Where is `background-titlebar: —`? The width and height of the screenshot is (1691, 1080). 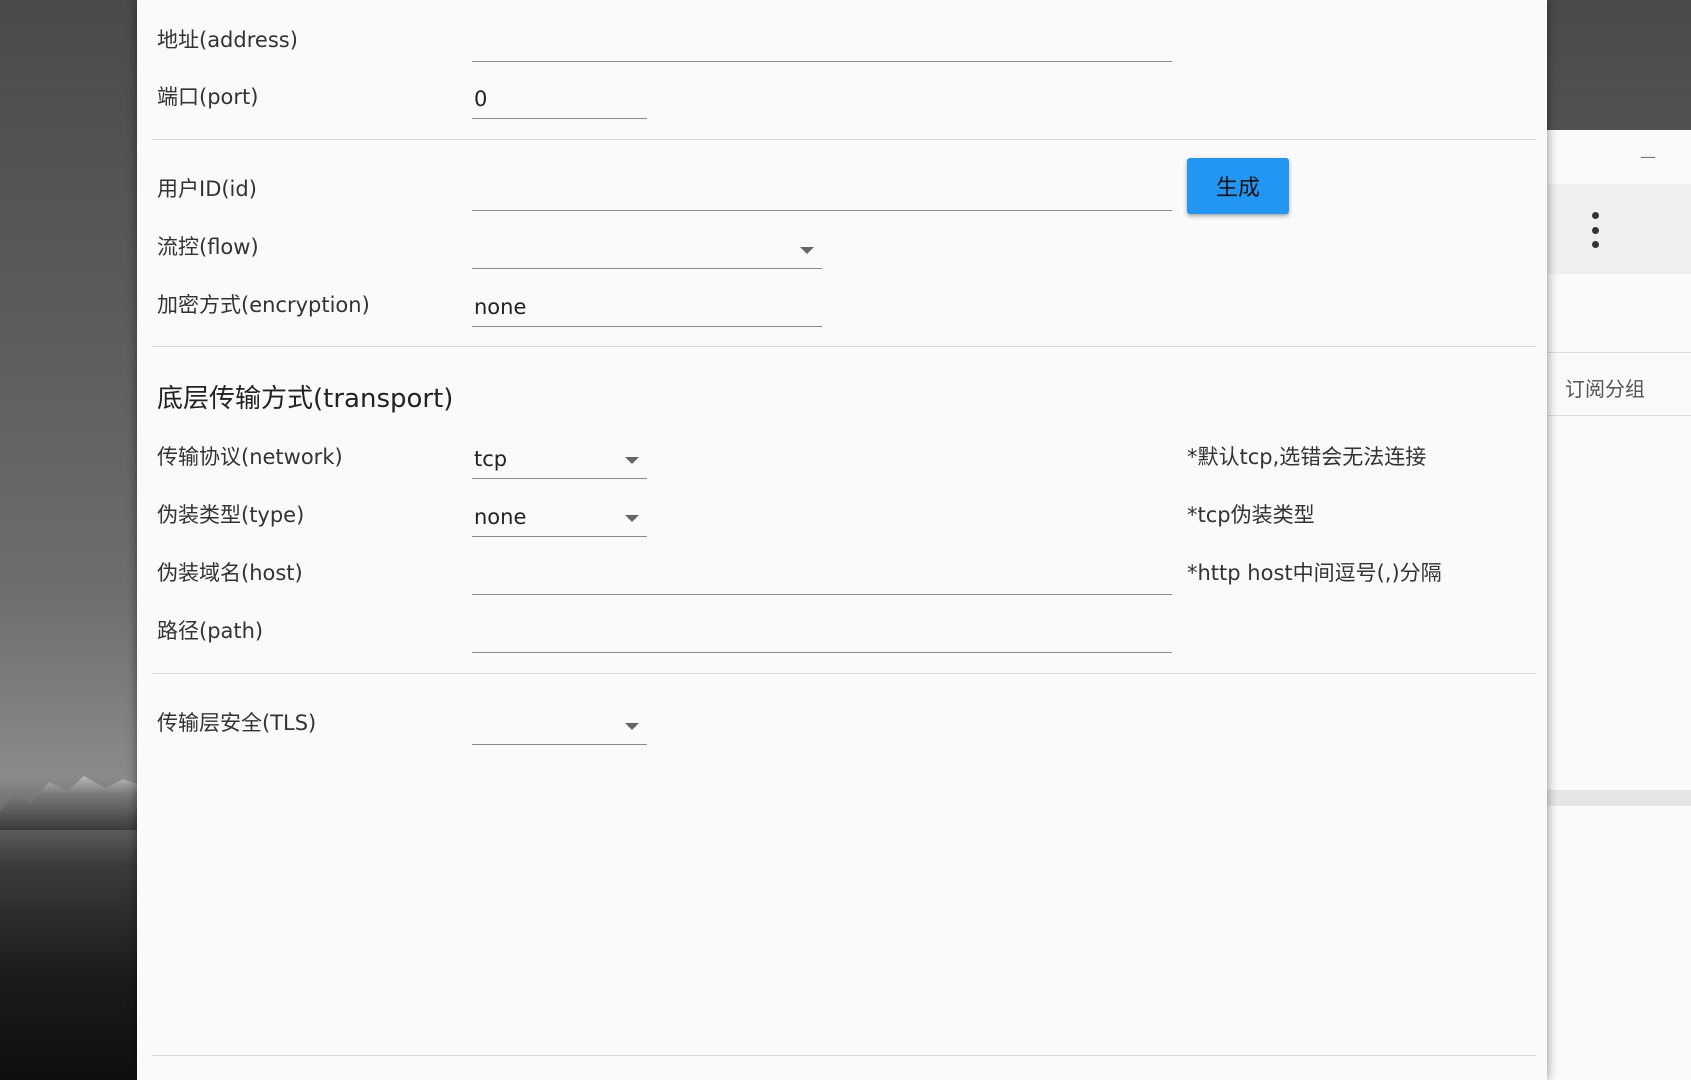 background-titlebar: — is located at coordinates (1616, 157).